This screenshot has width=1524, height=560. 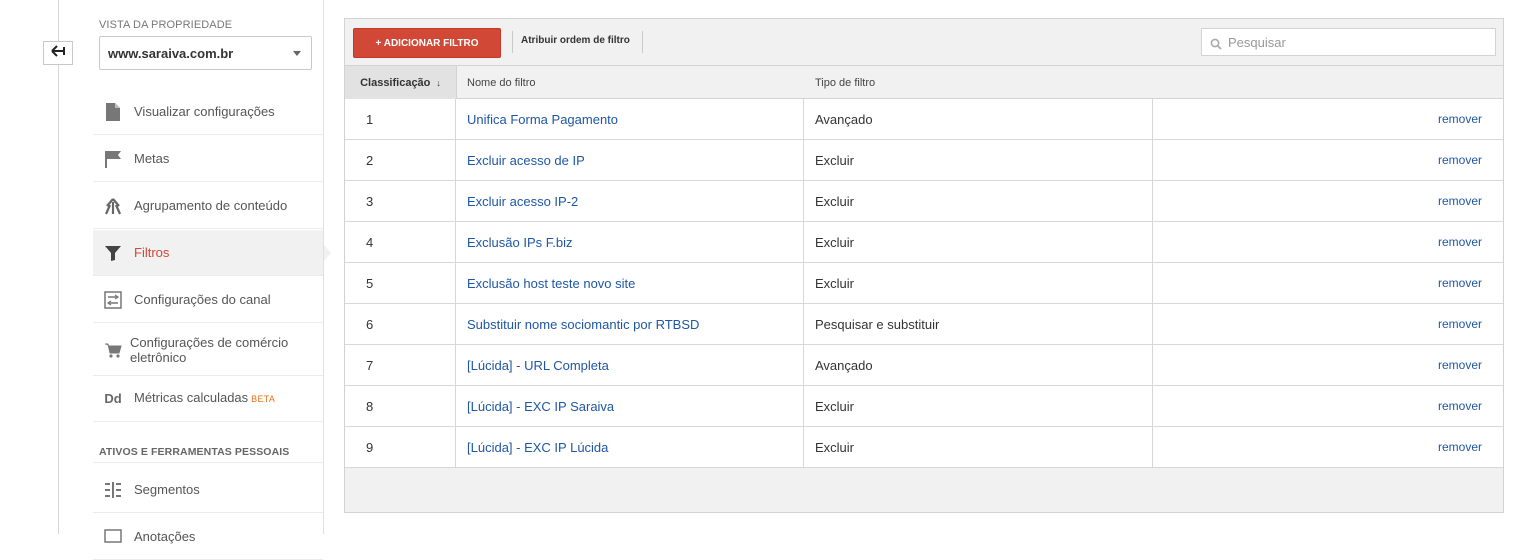 What do you see at coordinates (400, 406) in the screenshot?
I see `rank-cell: 8` at bounding box center [400, 406].